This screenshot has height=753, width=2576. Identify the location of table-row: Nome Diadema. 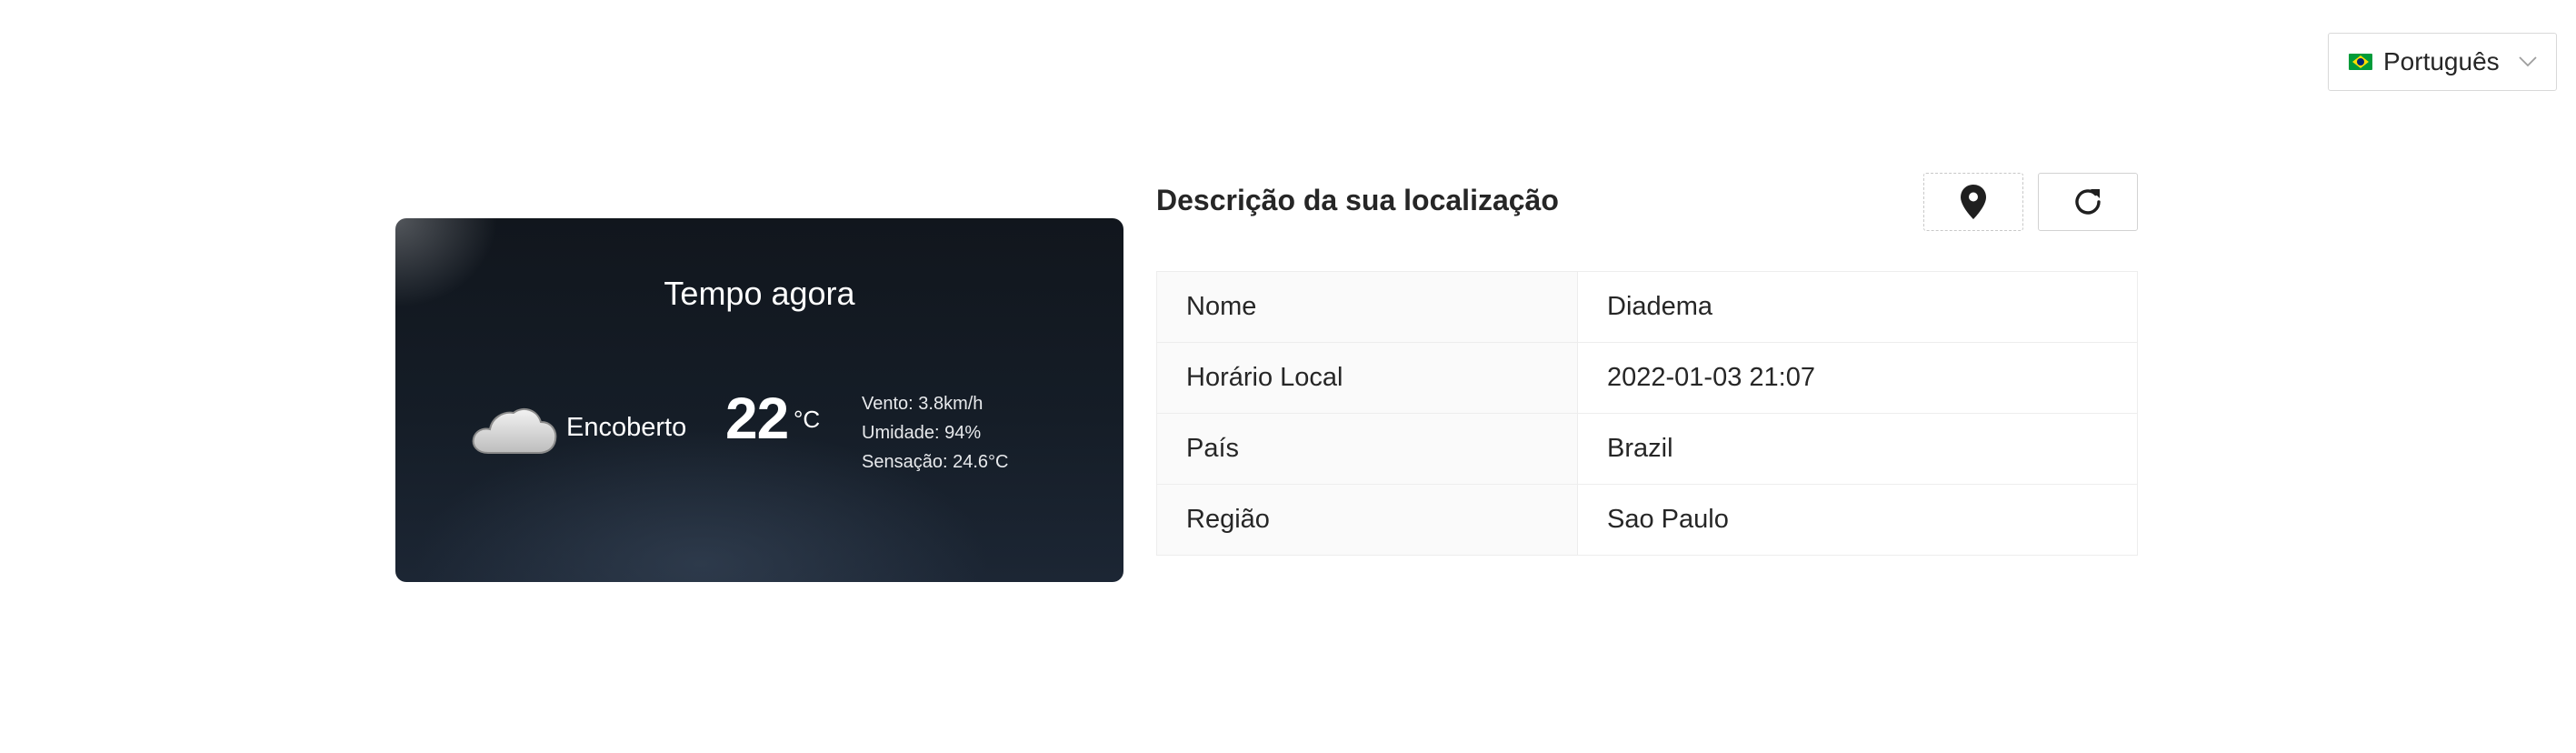
(1647, 307).